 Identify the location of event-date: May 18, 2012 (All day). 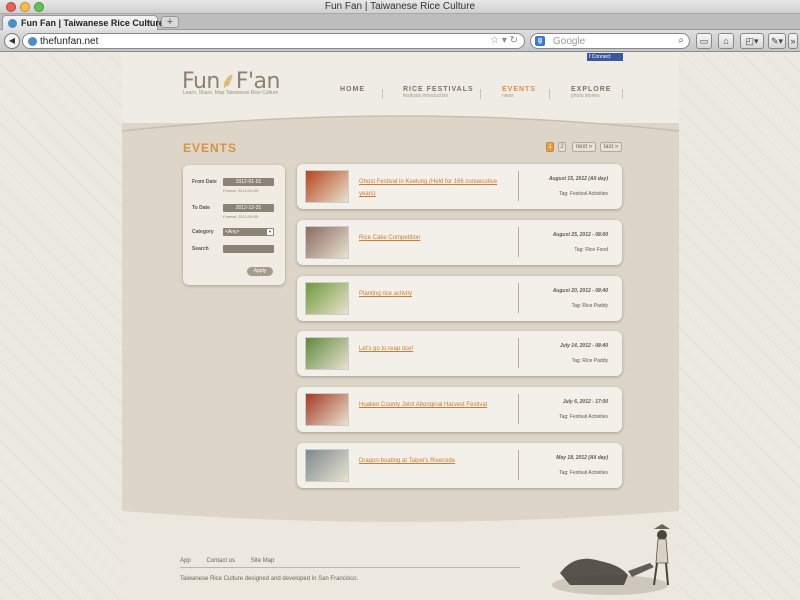
(582, 458).